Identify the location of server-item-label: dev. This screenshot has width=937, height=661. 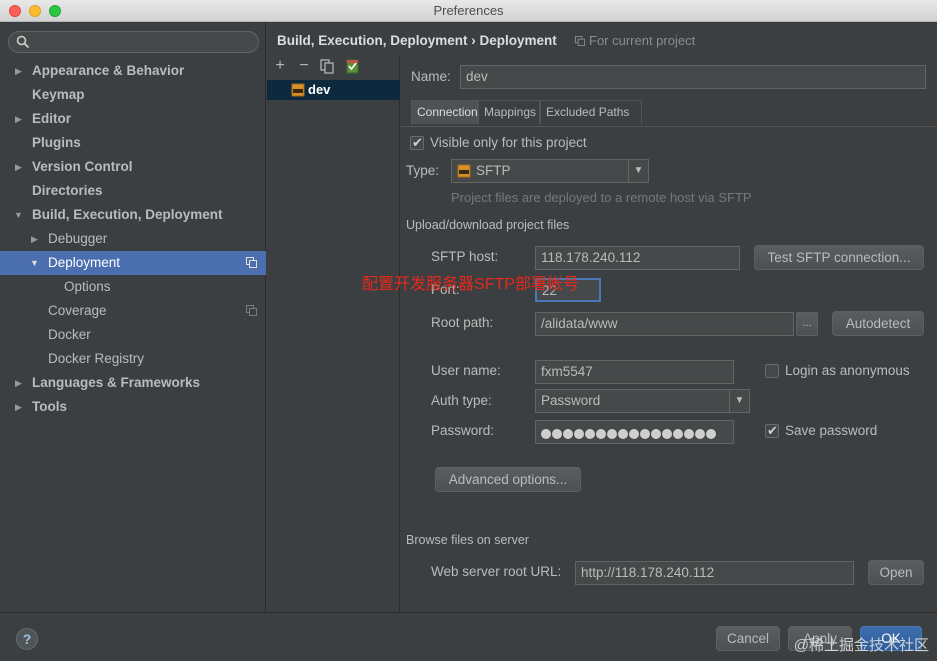
(319, 89).